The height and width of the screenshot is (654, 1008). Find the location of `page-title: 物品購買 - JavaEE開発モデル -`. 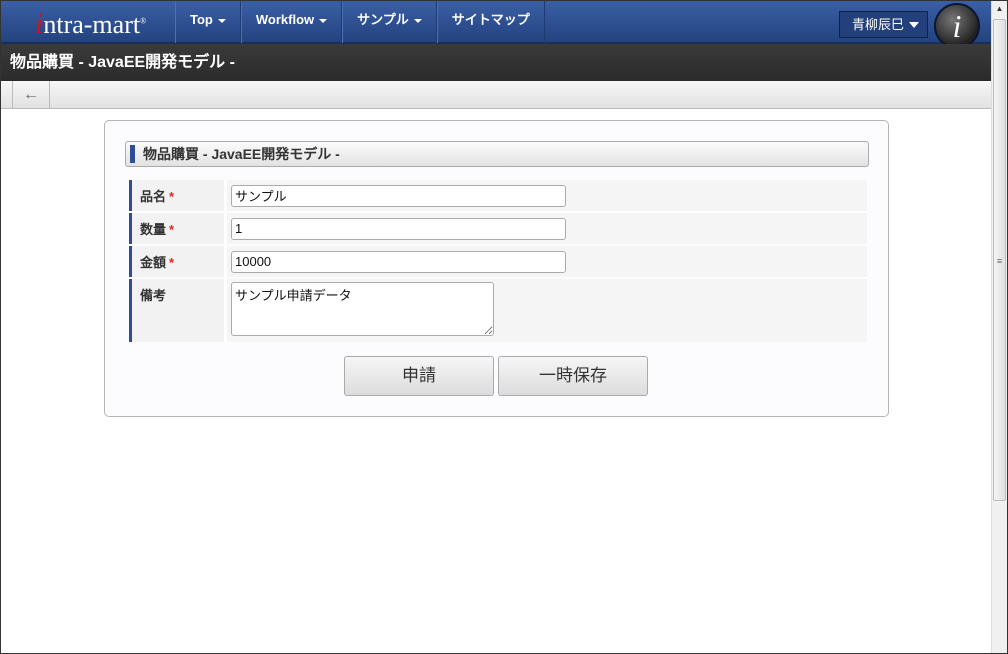

page-title: 物品購買 - JavaEE開発モデル - is located at coordinates (496, 62).